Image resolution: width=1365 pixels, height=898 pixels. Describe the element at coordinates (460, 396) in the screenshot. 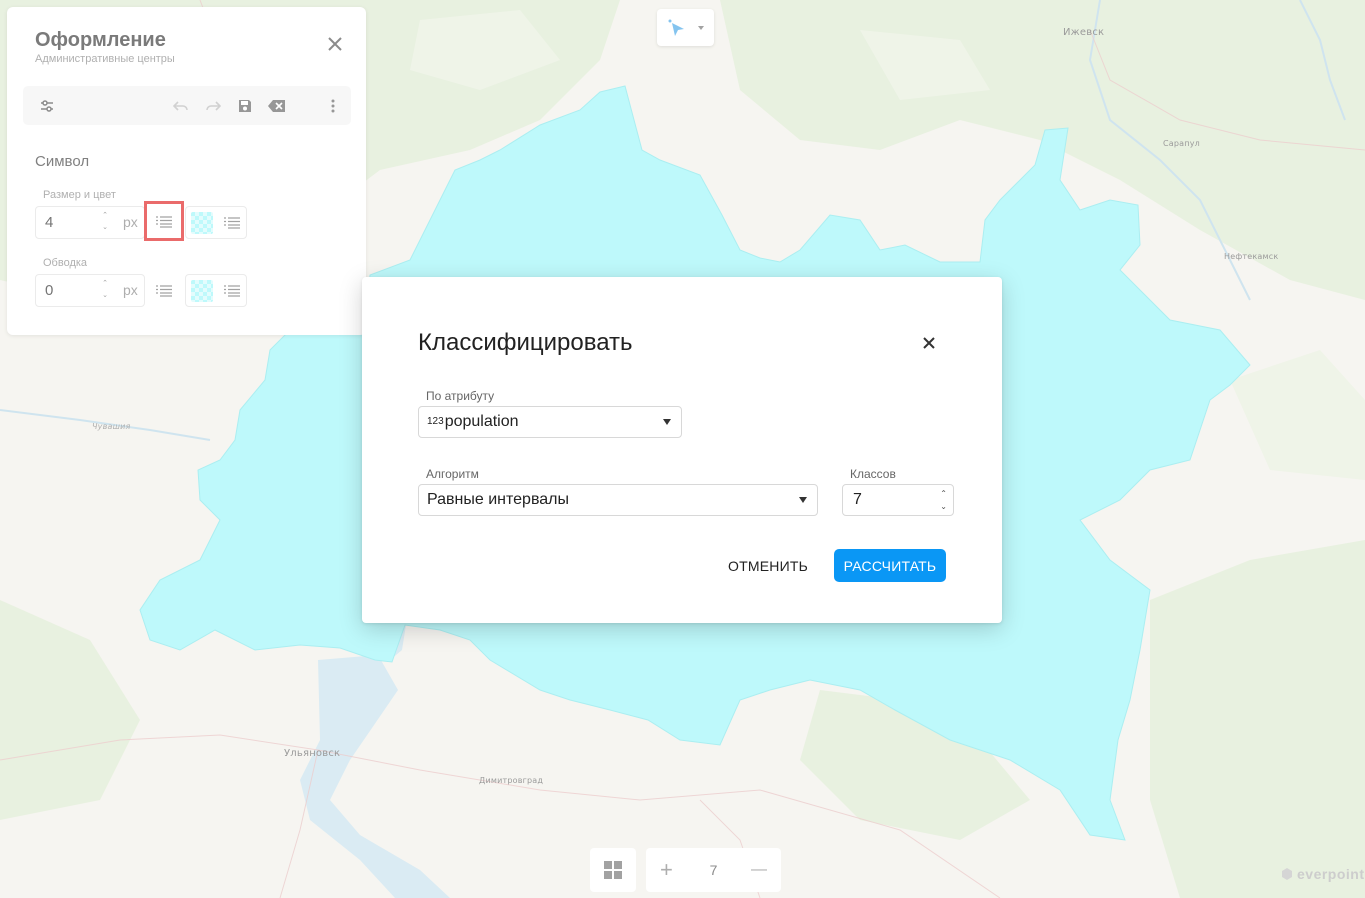

I see `attribute-label: По атрибуту` at that location.